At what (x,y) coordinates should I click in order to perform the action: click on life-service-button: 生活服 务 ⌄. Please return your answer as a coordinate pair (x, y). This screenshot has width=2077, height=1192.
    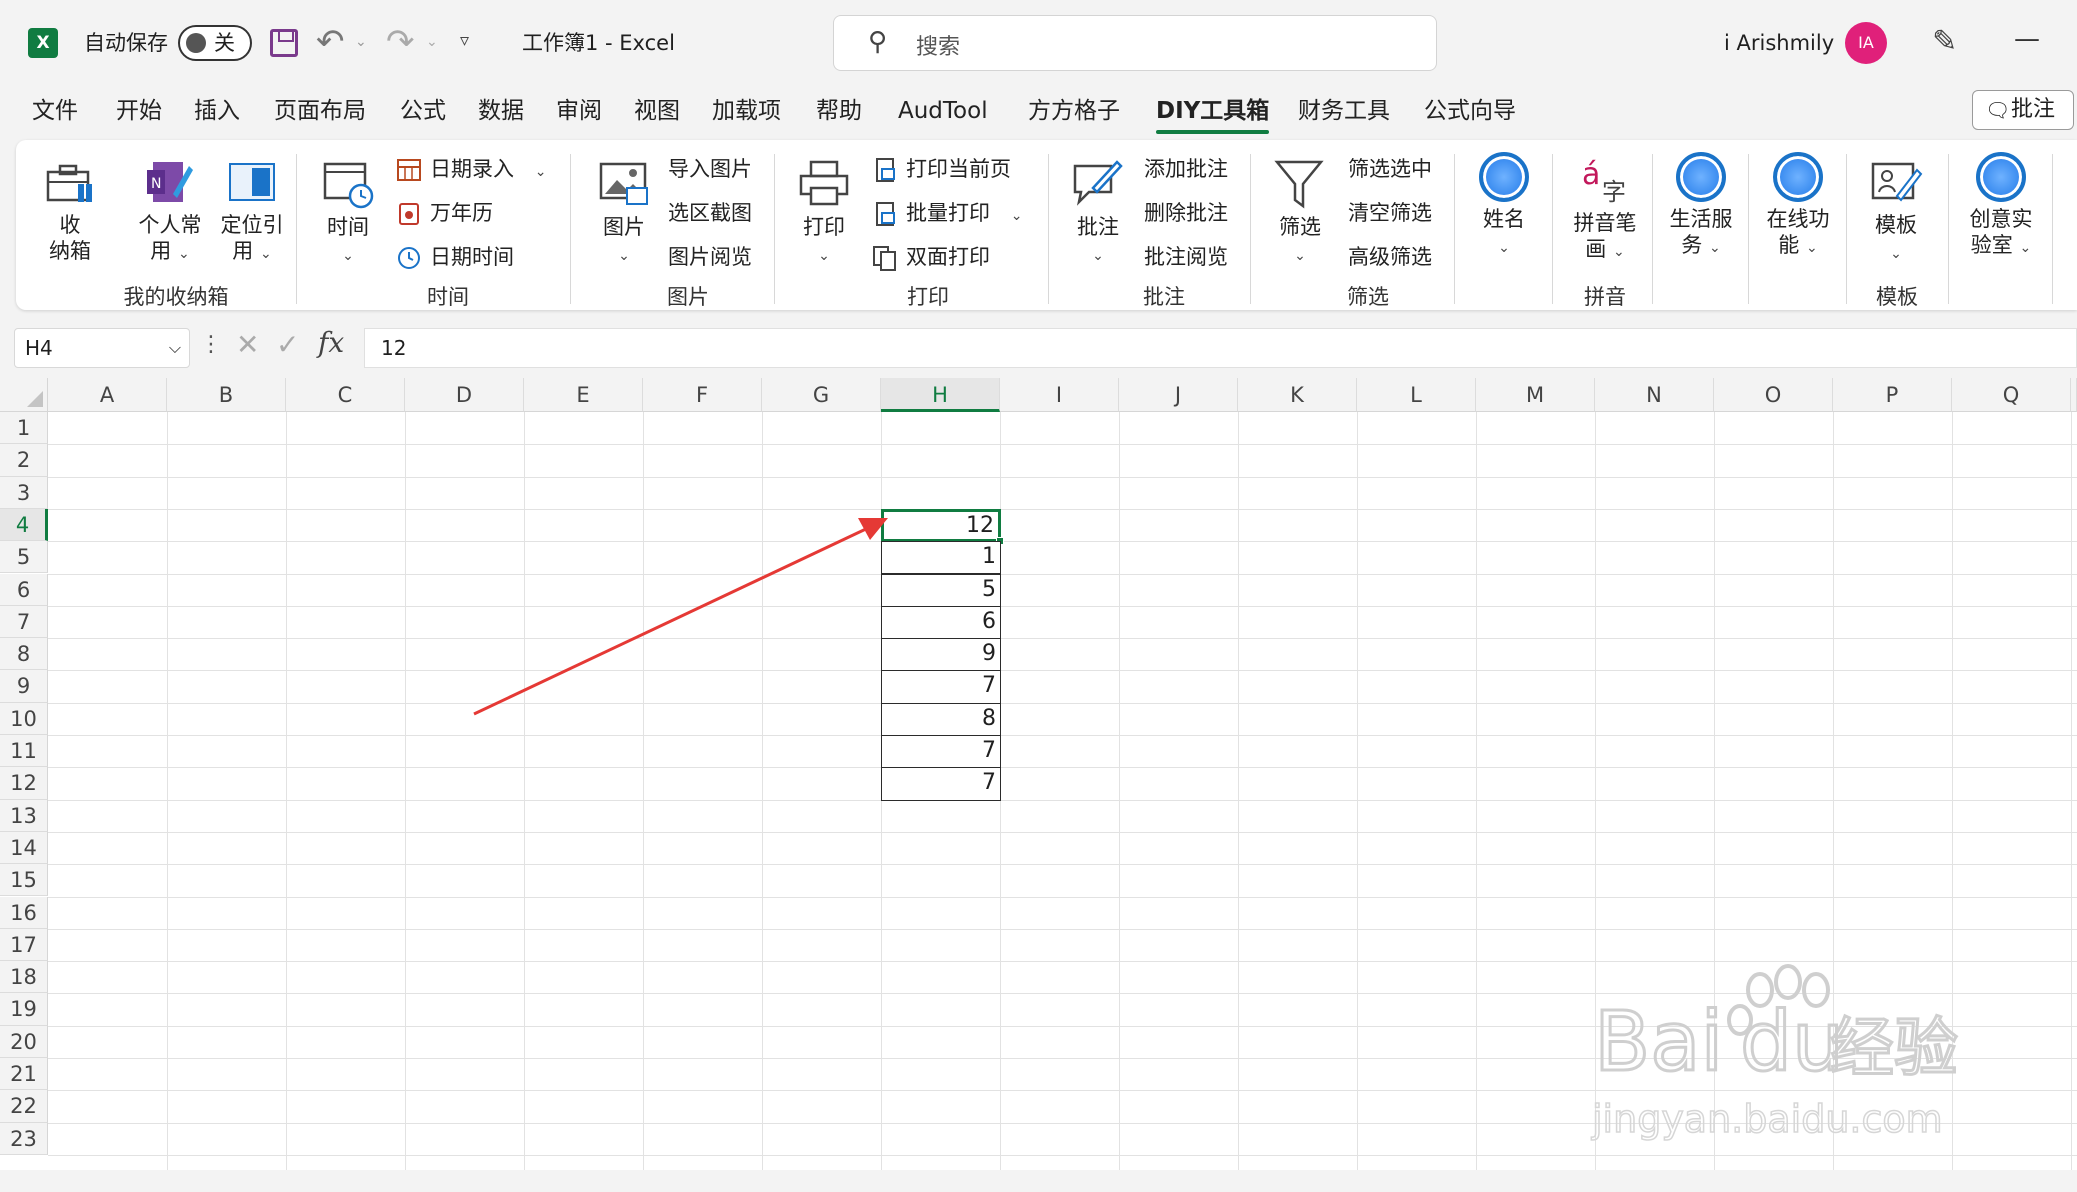
    Looking at the image, I should click on (1701, 206).